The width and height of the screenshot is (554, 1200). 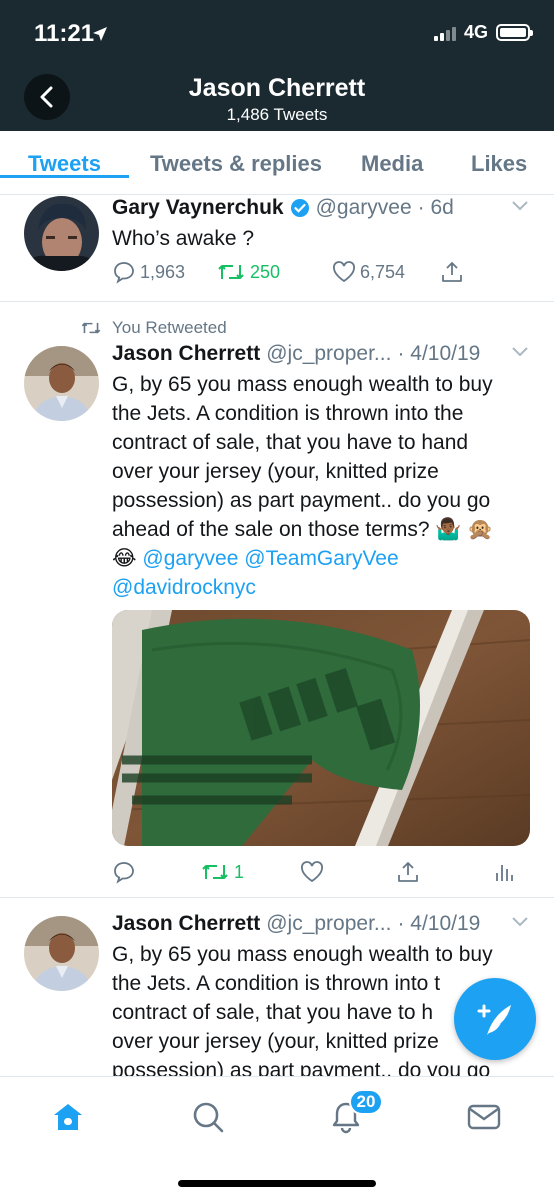 What do you see at coordinates (392, 154) in the screenshot?
I see `tab-media: Media` at bounding box center [392, 154].